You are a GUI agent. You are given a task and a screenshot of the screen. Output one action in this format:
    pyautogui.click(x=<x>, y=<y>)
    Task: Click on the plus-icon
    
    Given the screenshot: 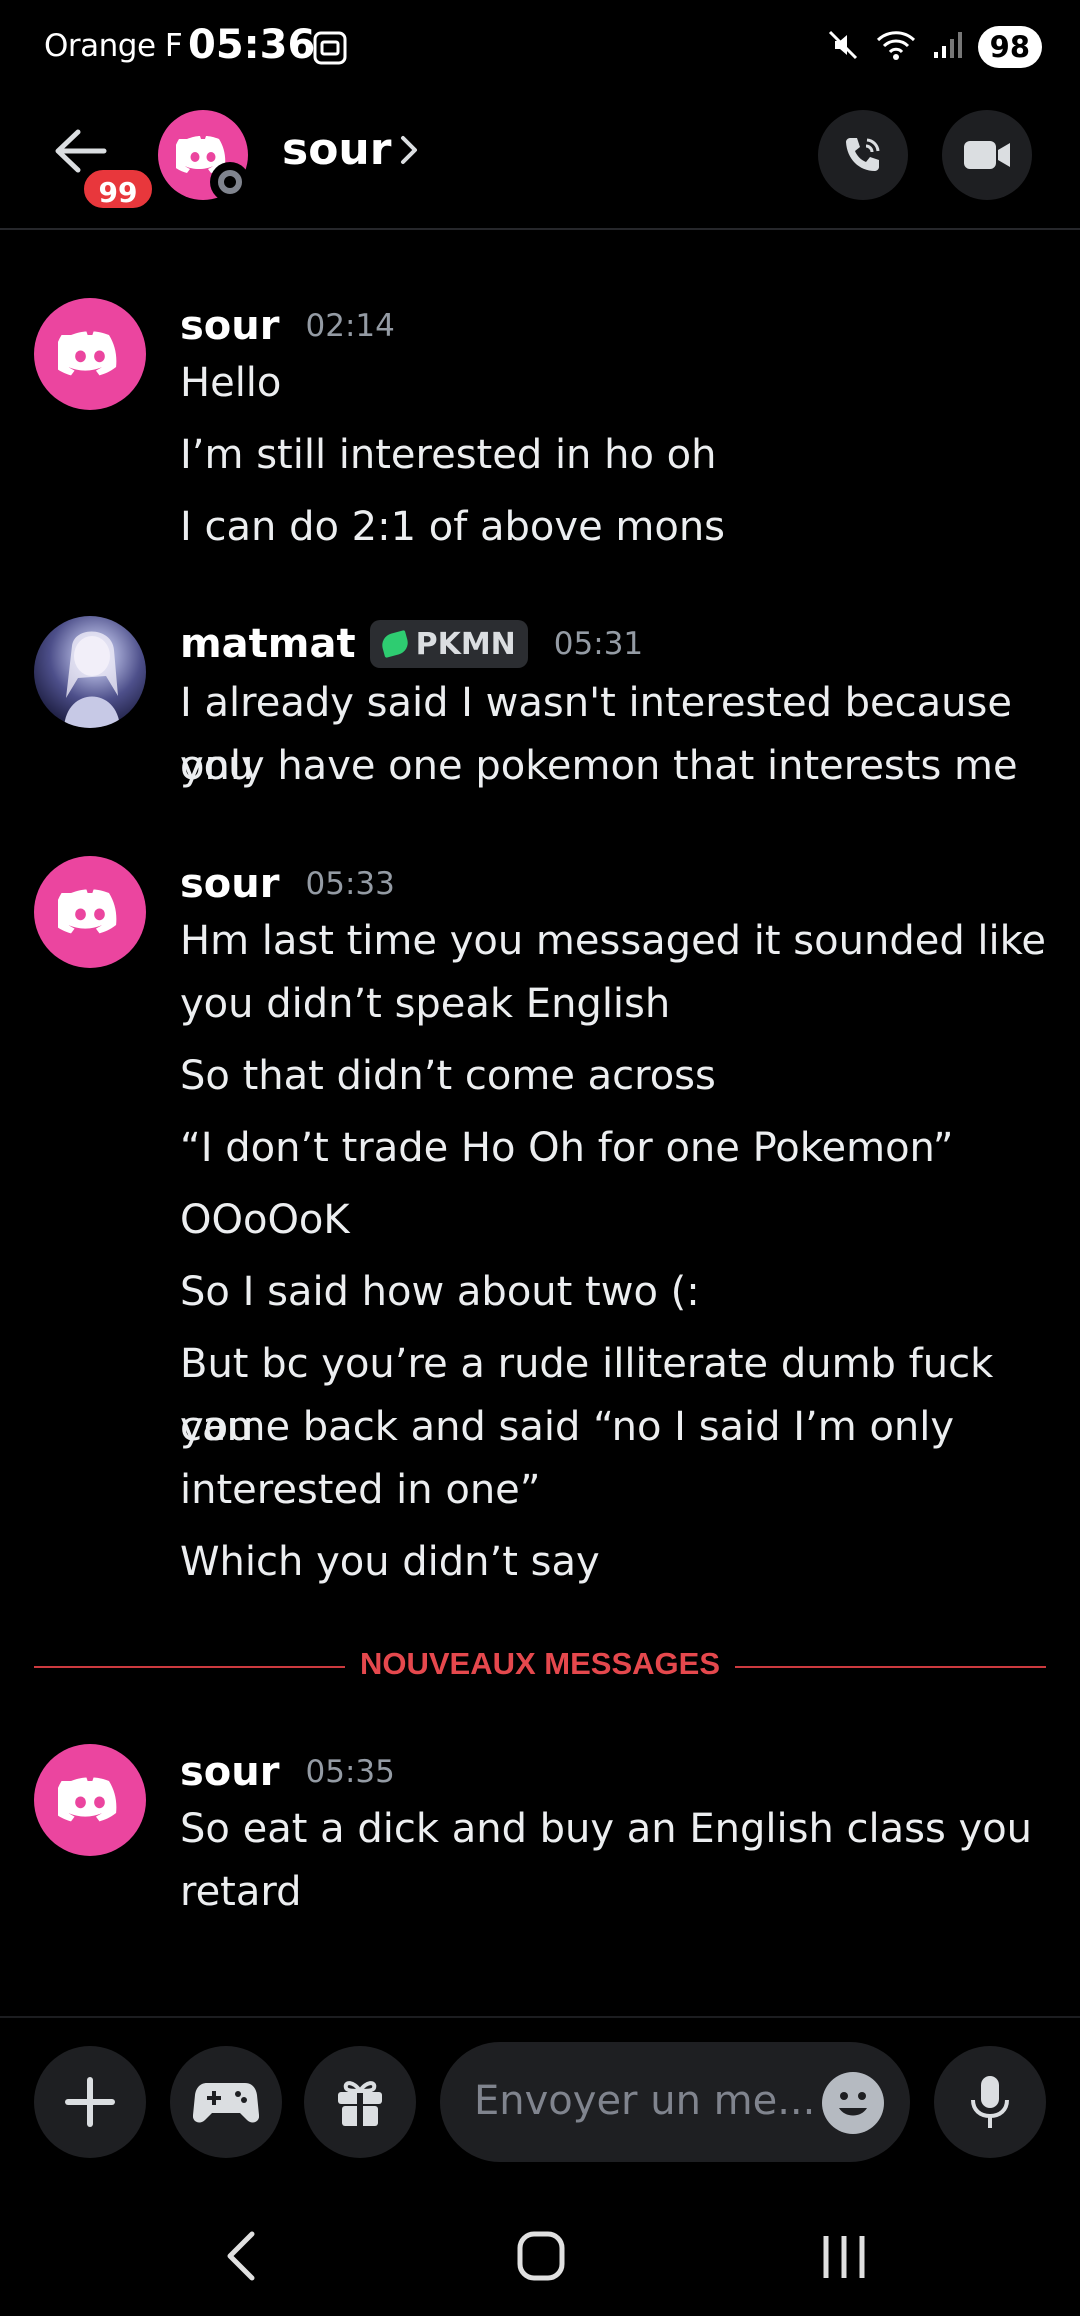 What is the action you would take?
    pyautogui.click(x=90, y=2102)
    